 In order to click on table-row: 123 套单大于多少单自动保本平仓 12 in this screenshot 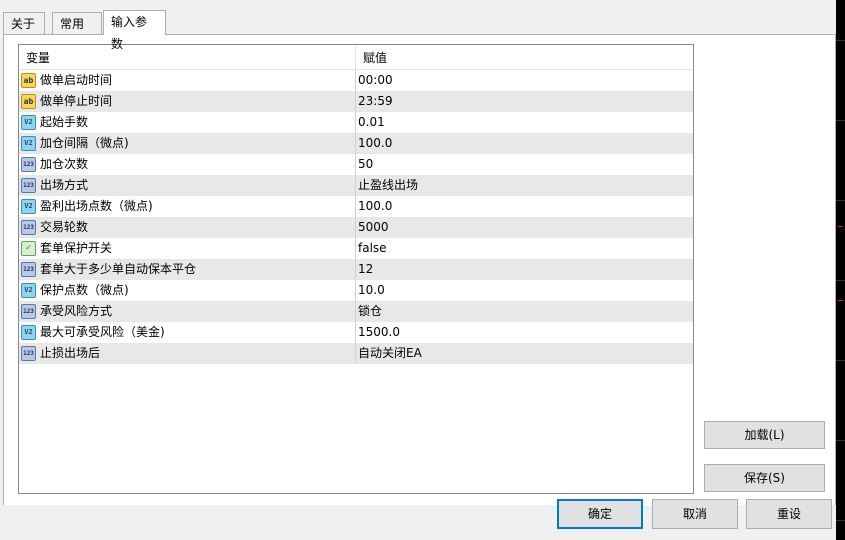, I will do `click(356, 269)`.